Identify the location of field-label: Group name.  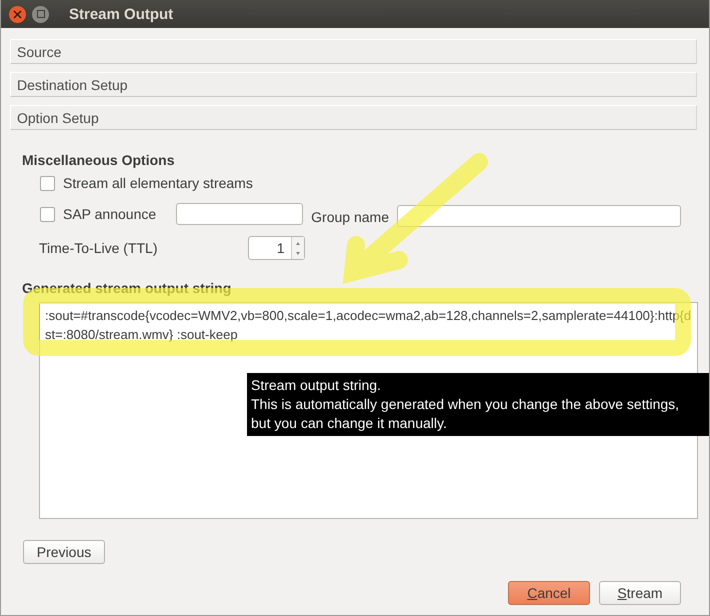
(350, 217).